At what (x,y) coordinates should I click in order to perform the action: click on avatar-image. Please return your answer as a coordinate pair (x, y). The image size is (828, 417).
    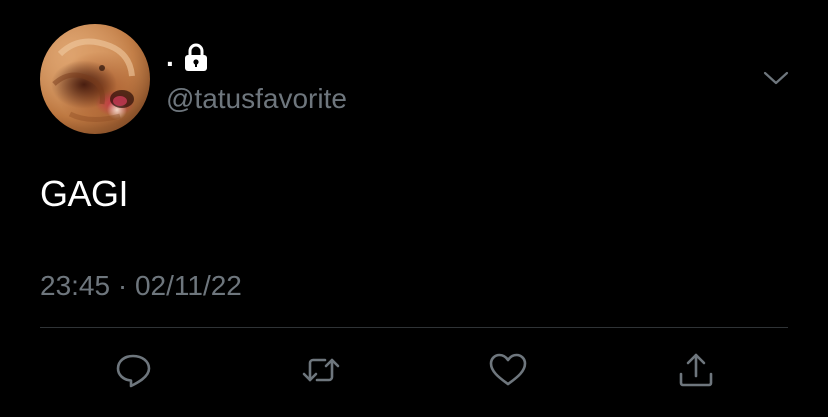
    Looking at the image, I should click on (93, 80).